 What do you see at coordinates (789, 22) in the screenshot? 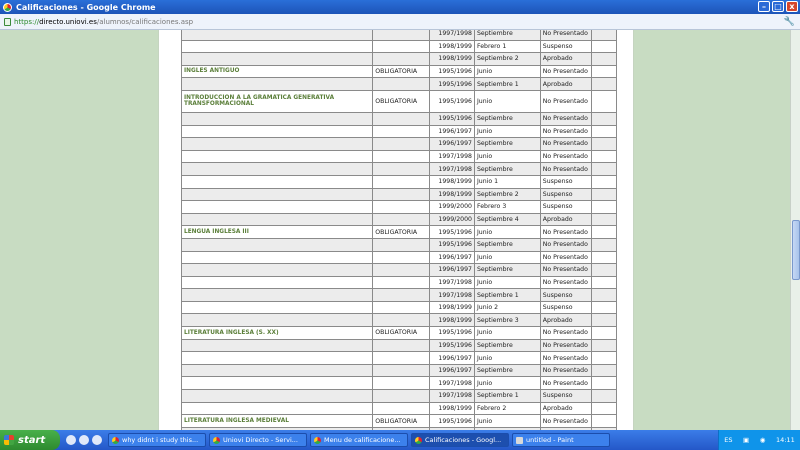
I see `wrench-icon: 🔧` at bounding box center [789, 22].